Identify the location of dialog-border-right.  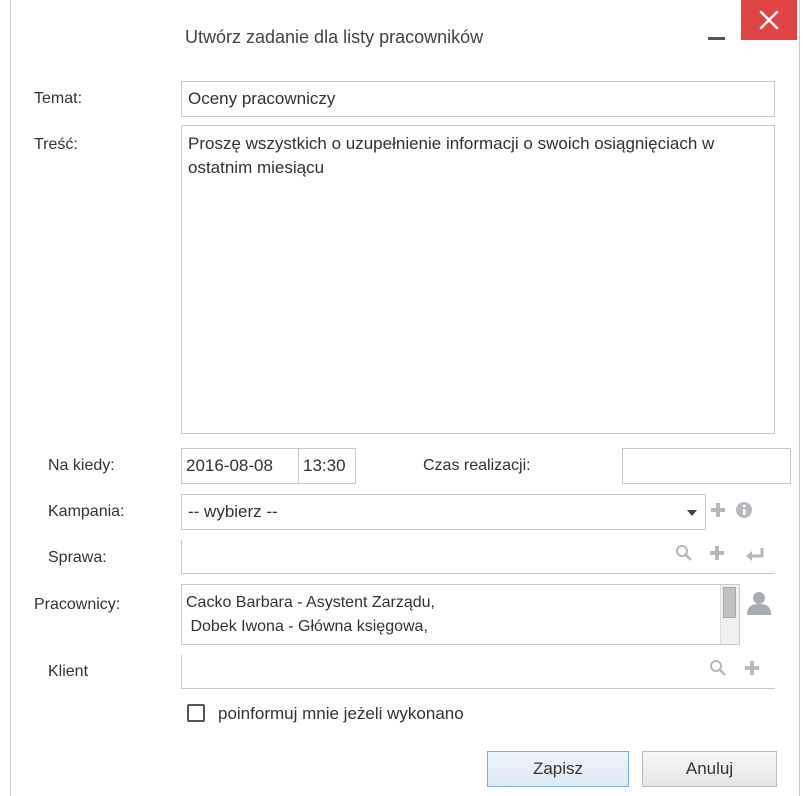
(799, 398).